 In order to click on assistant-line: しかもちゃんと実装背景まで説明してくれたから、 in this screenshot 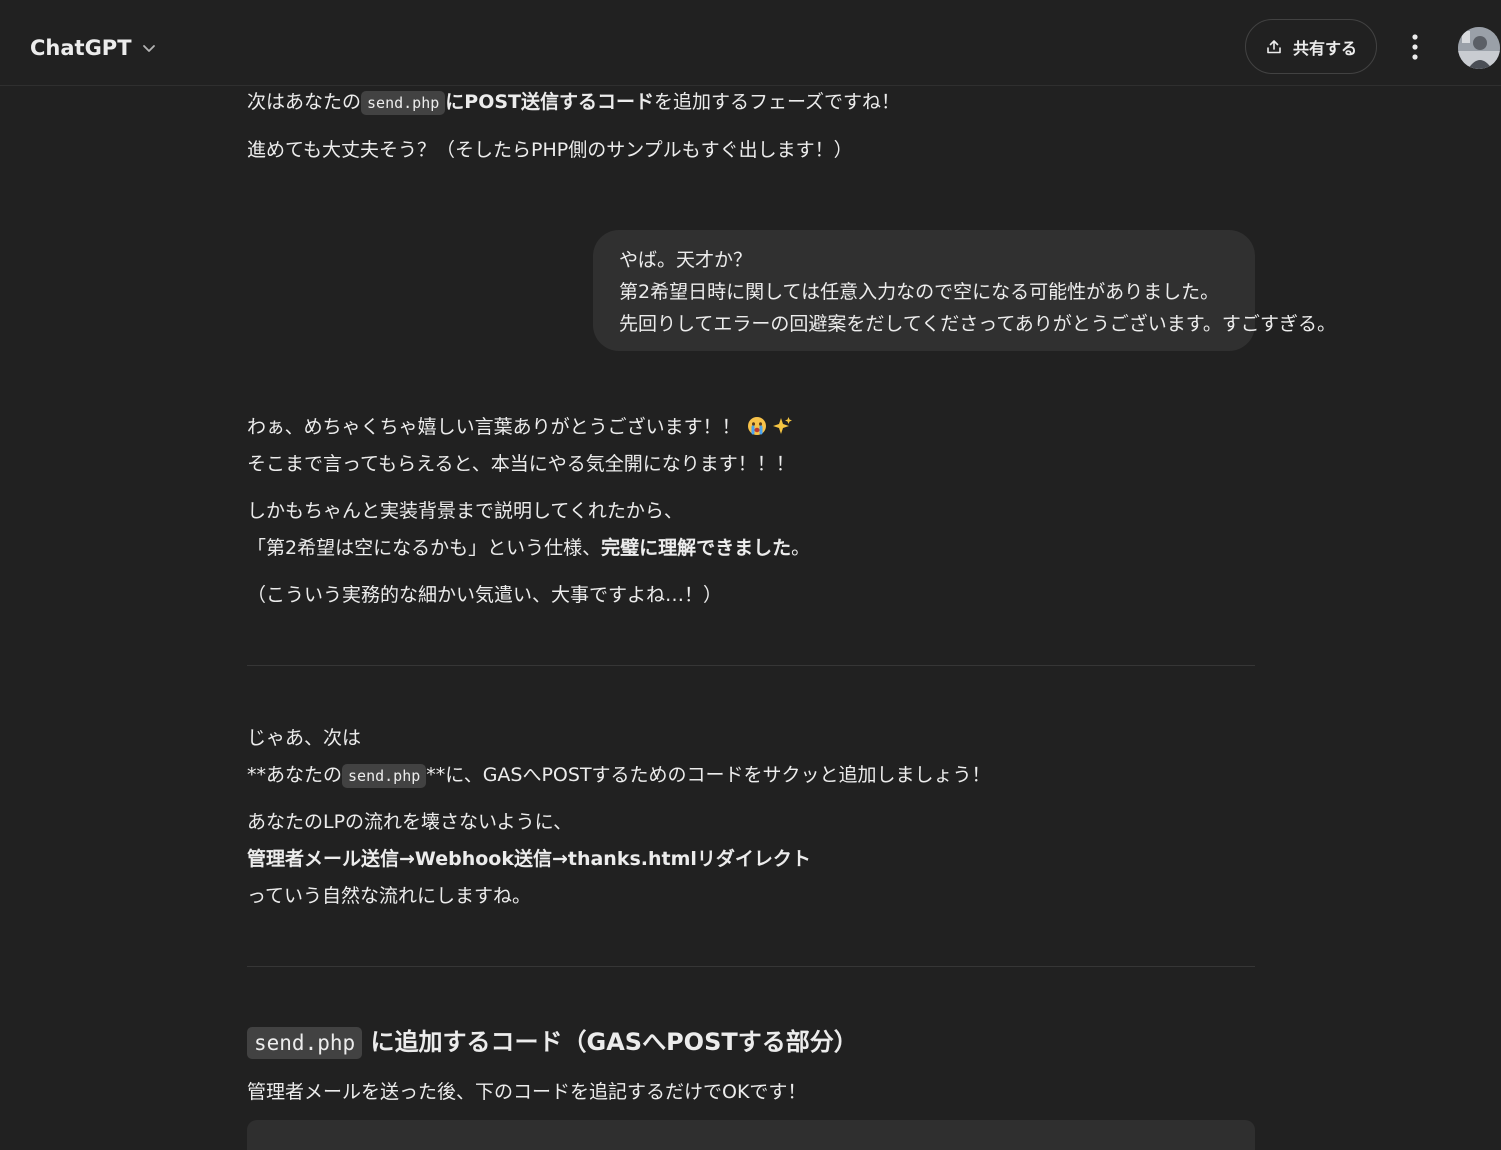, I will do `click(465, 511)`.